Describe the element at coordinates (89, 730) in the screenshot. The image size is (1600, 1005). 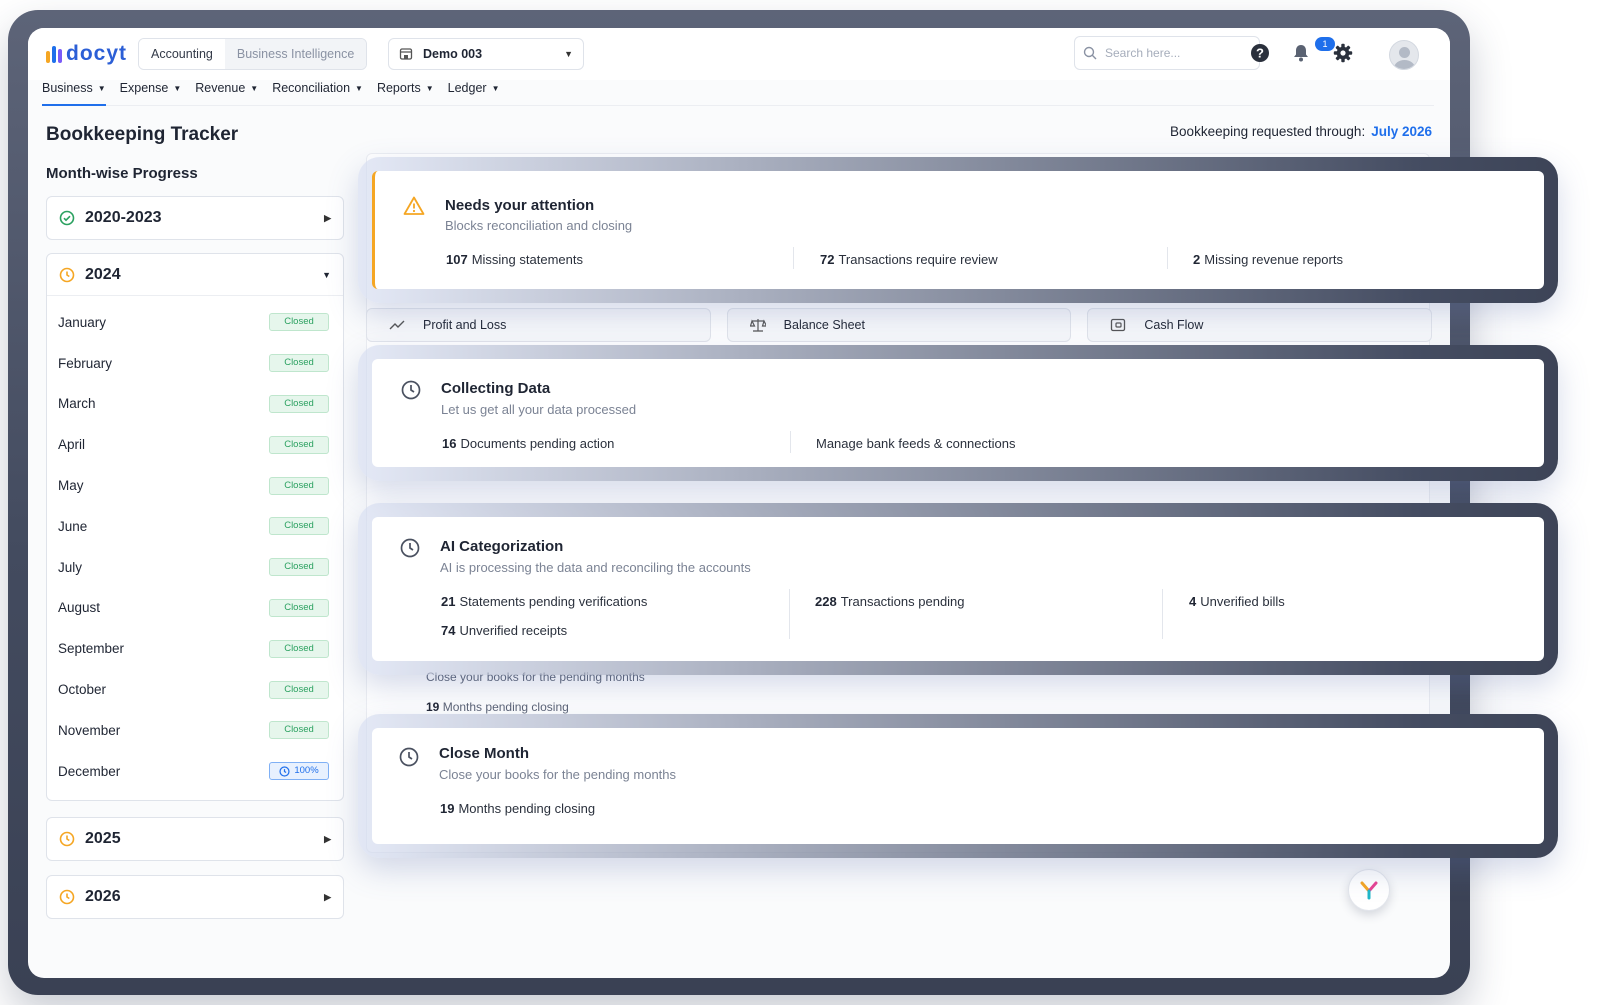
I see `month-name: November` at that location.